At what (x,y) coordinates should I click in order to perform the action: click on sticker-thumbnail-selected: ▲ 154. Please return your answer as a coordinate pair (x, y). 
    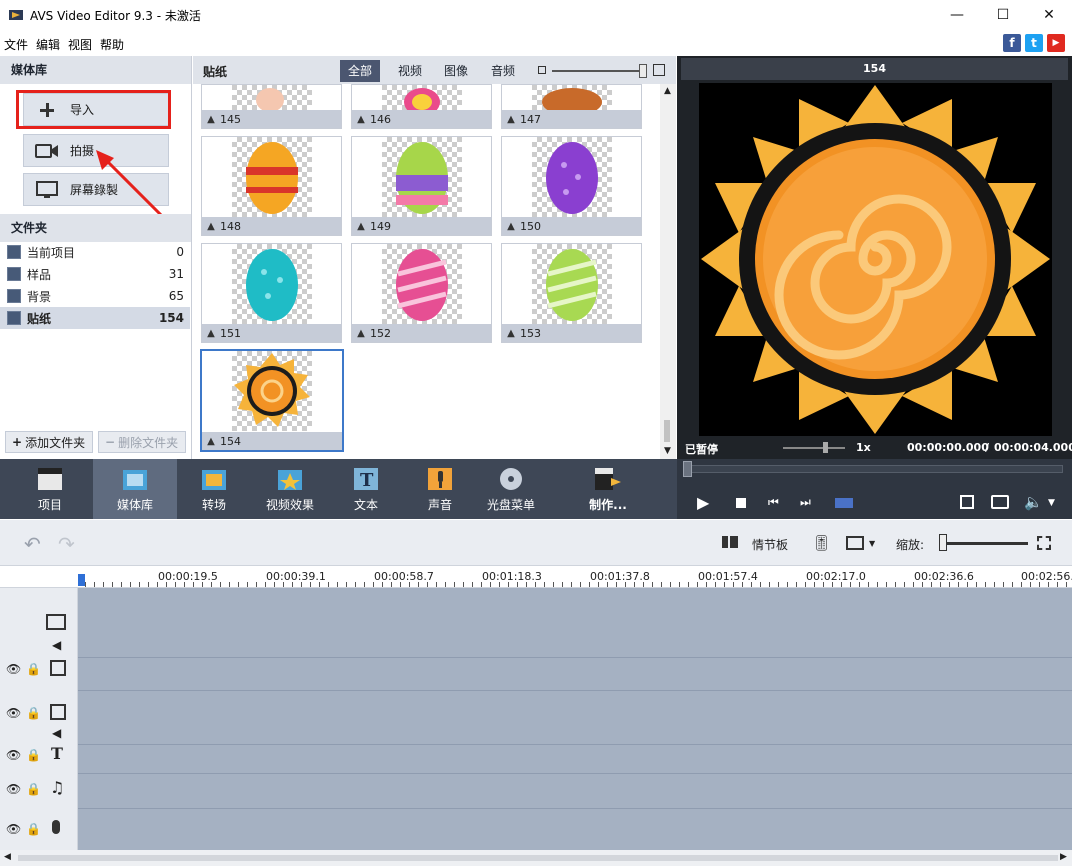
    Looking at the image, I should click on (272, 400).